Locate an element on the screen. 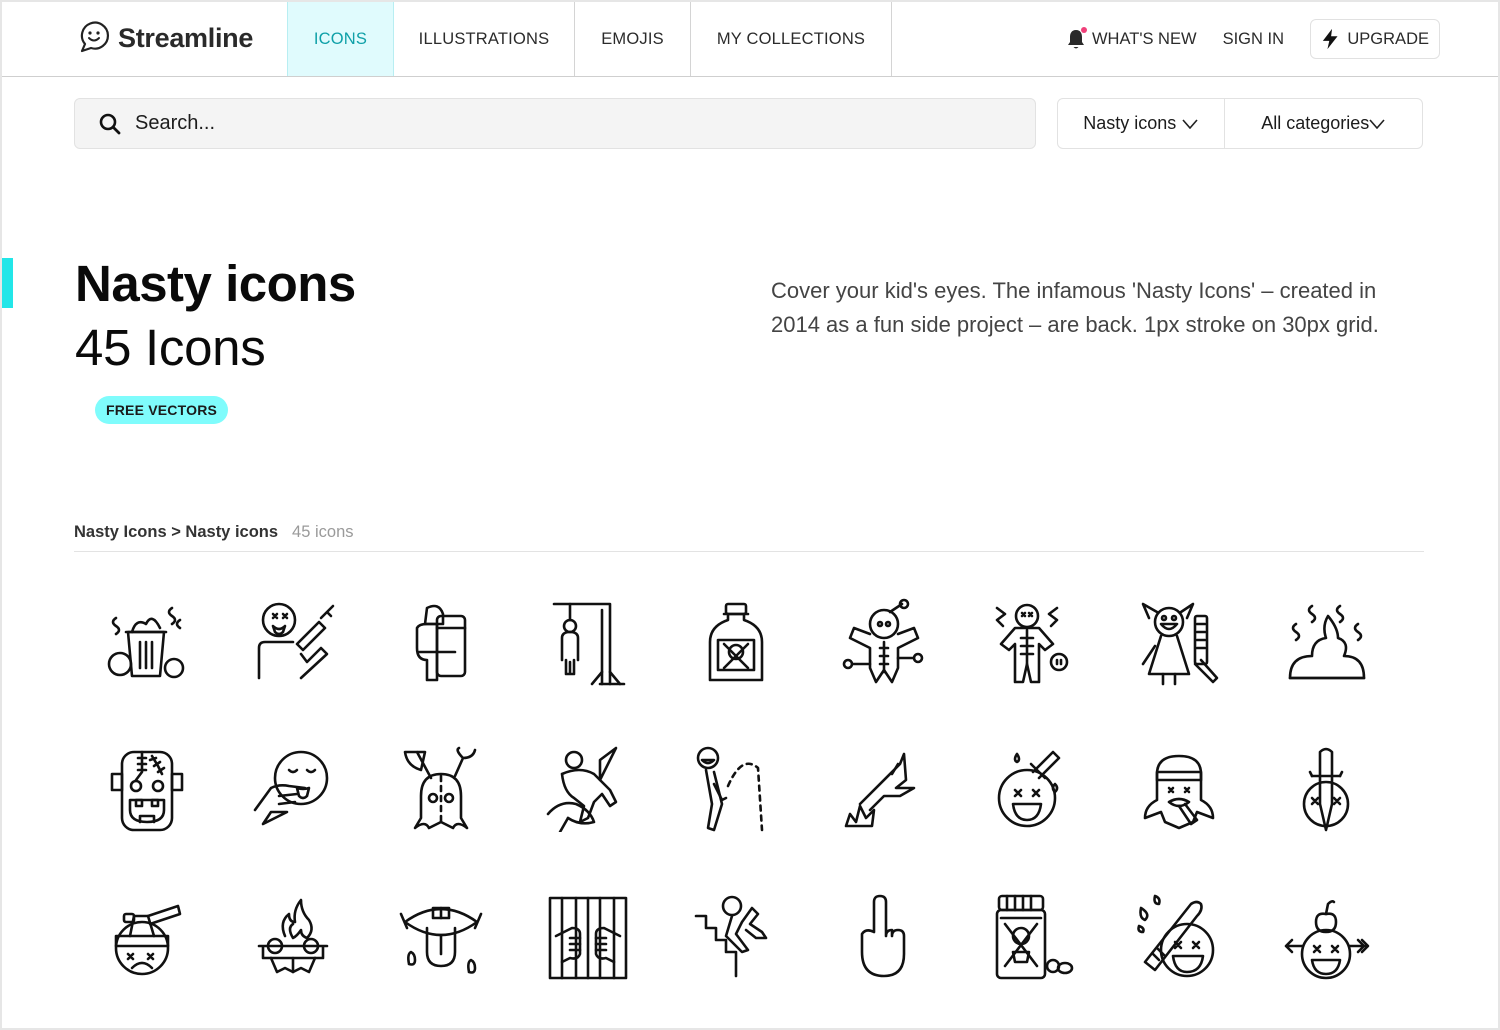 This screenshot has width=1500, height=1030. chat-smile-icon is located at coordinates (95, 37).